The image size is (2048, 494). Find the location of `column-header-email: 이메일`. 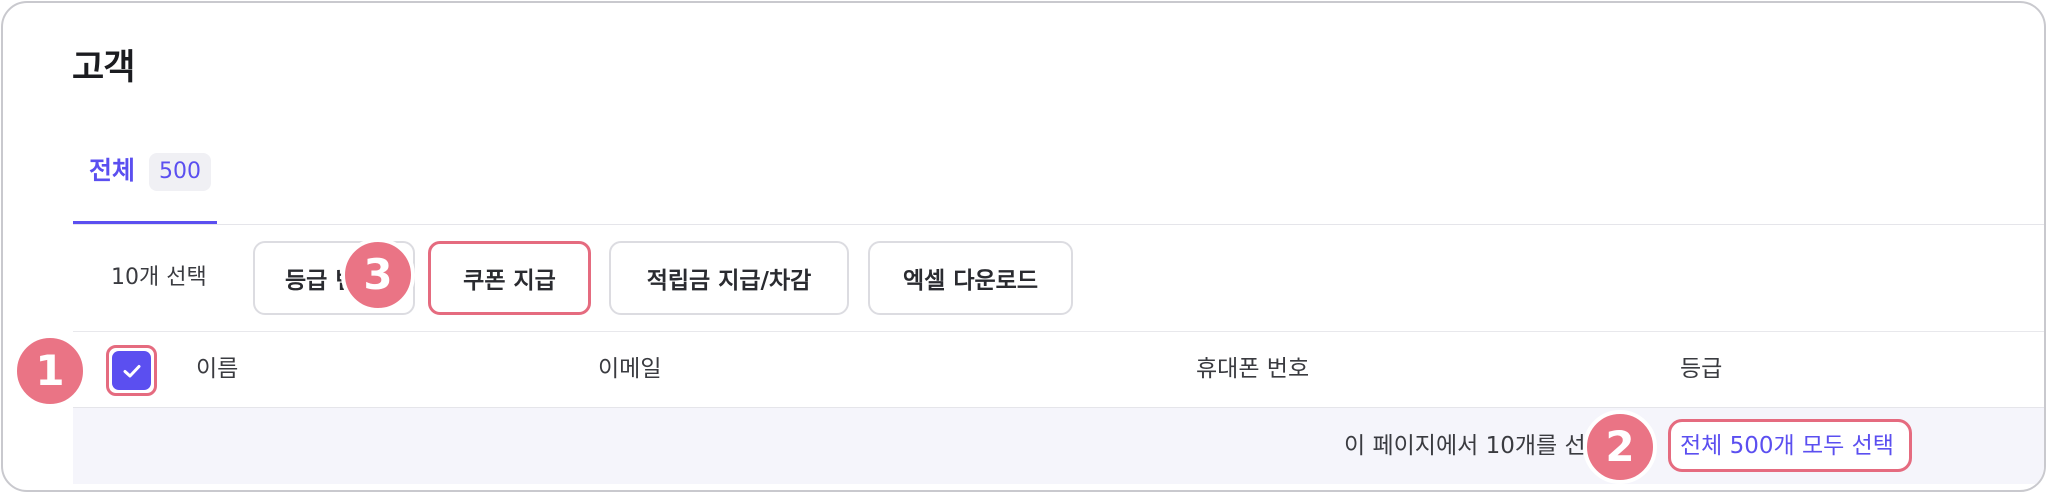

column-header-email: 이메일 is located at coordinates (629, 369).